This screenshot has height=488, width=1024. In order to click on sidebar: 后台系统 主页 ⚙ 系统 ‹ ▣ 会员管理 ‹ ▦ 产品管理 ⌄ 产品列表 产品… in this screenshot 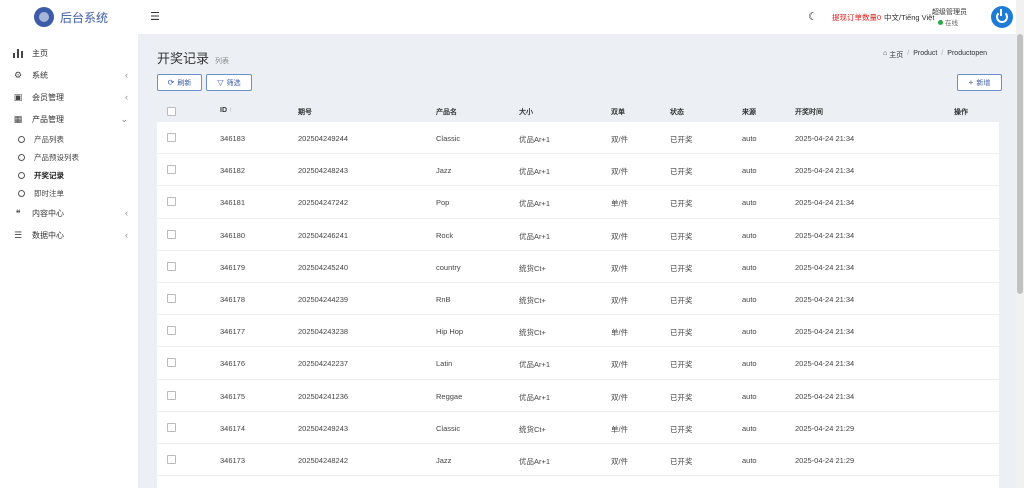, I will do `click(69, 244)`.